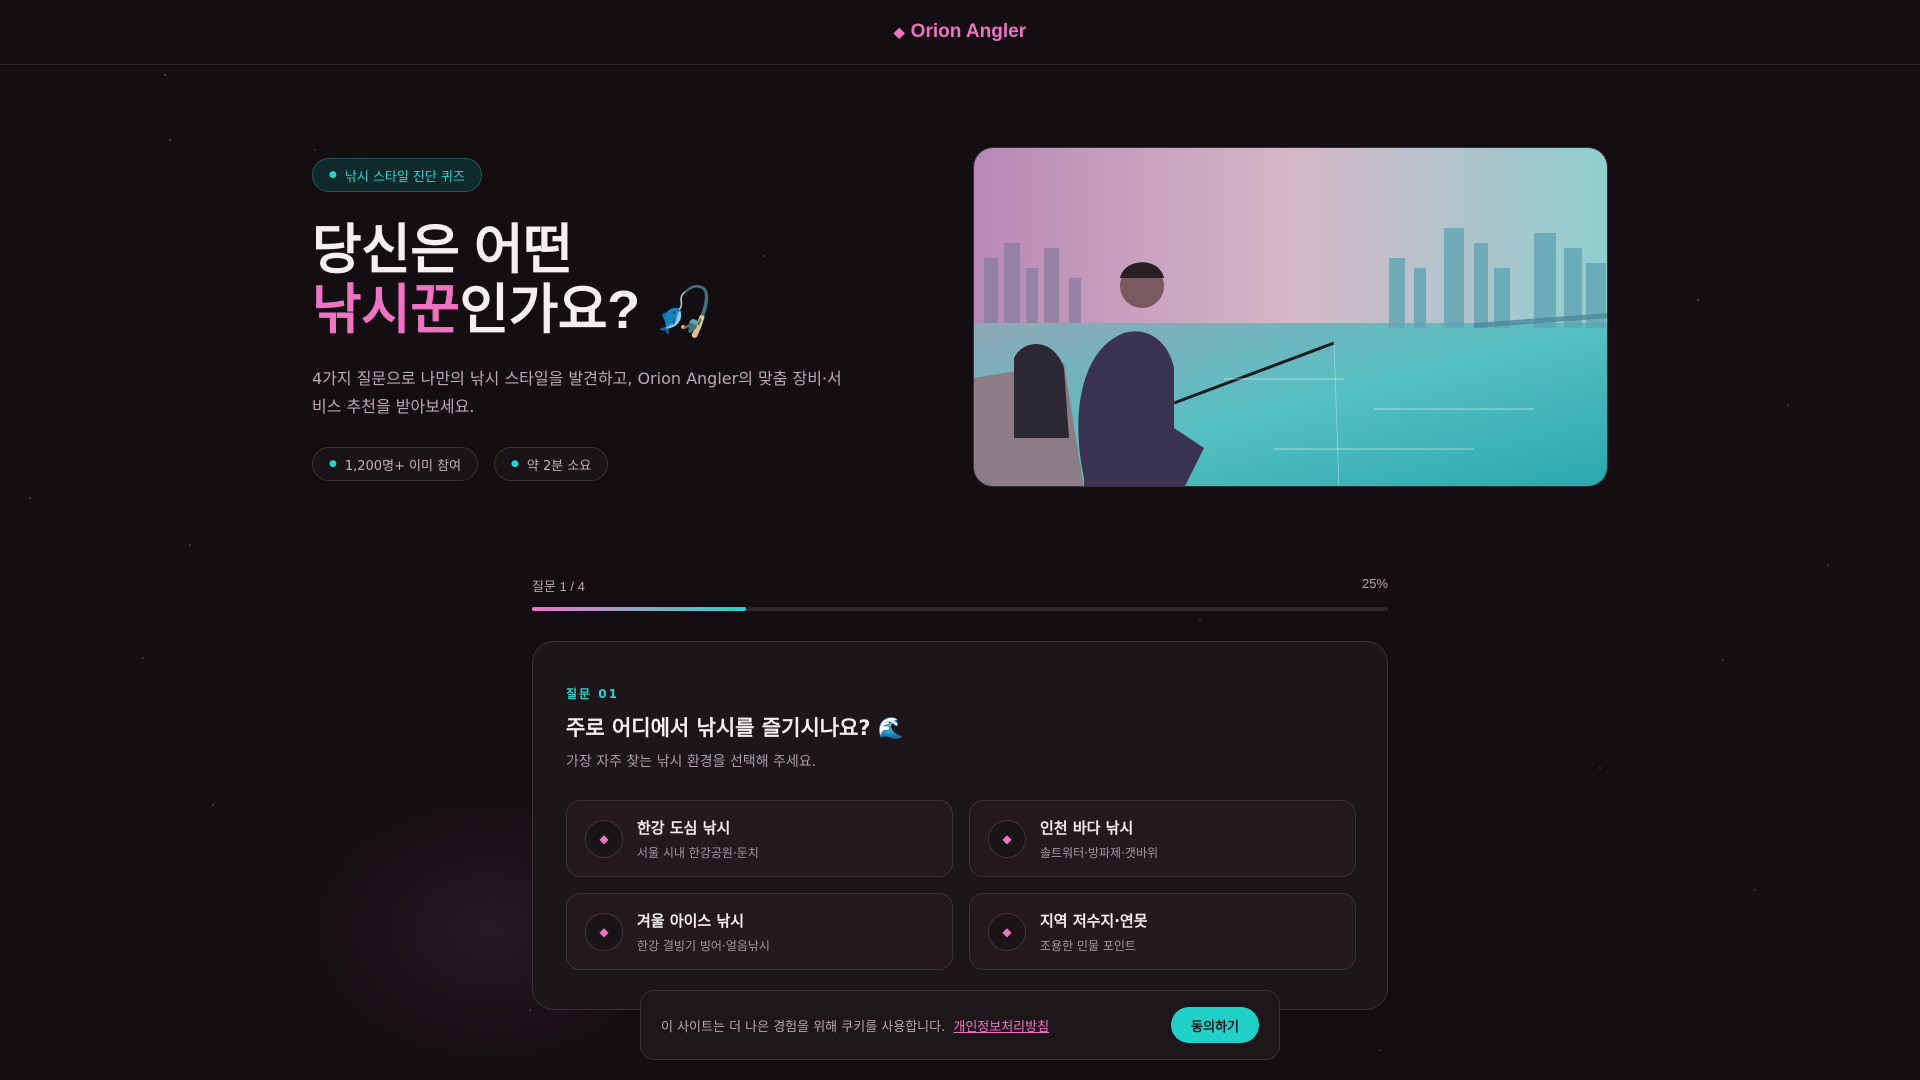 The image size is (1920, 1080). I want to click on snowflake-icon: ◆, so click(604, 931).